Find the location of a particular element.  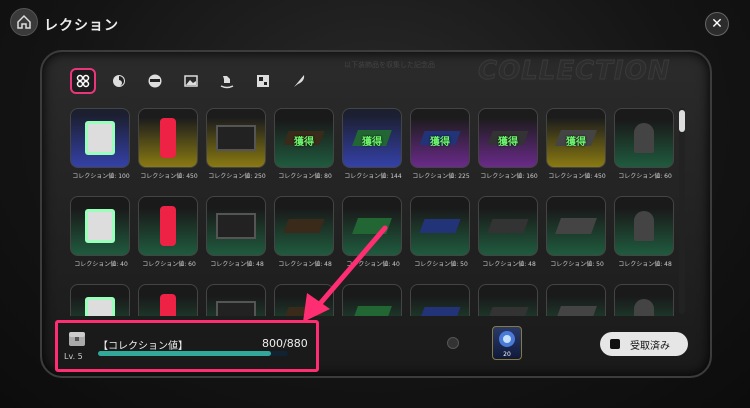

collection-item: コレクション値: 250 is located at coordinates (237, 144).